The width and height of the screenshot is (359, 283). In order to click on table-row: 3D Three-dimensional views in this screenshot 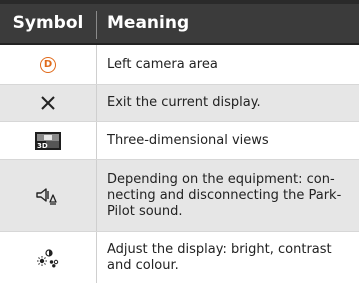, I will do `click(179, 141)`.